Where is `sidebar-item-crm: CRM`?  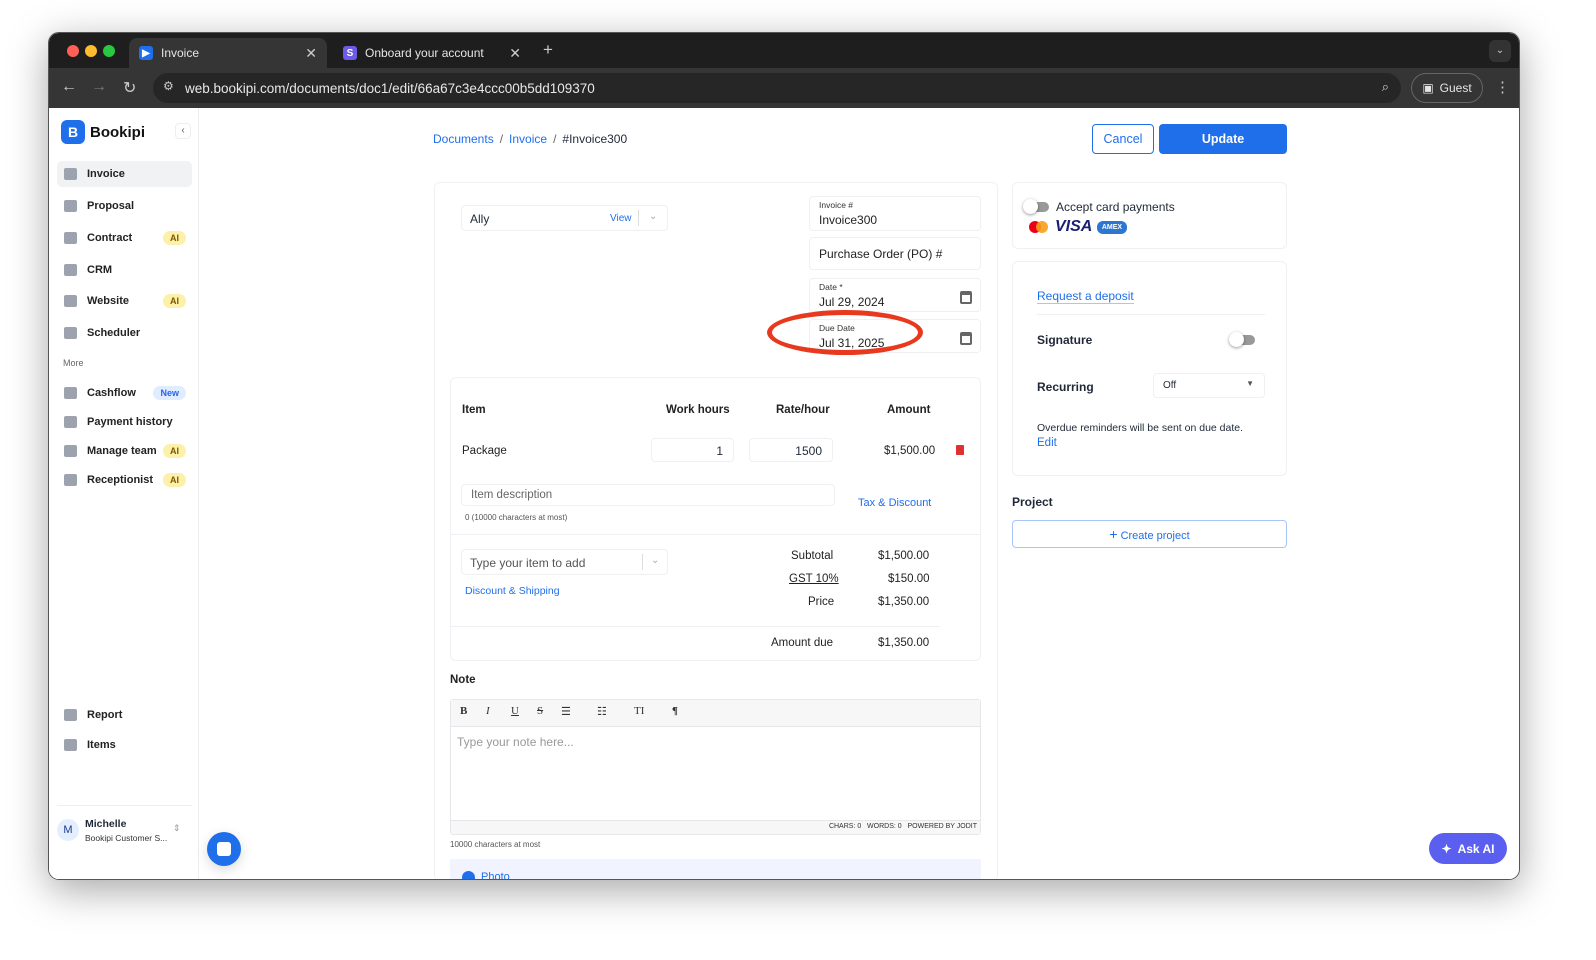
sidebar-item-crm: CRM is located at coordinates (124, 270).